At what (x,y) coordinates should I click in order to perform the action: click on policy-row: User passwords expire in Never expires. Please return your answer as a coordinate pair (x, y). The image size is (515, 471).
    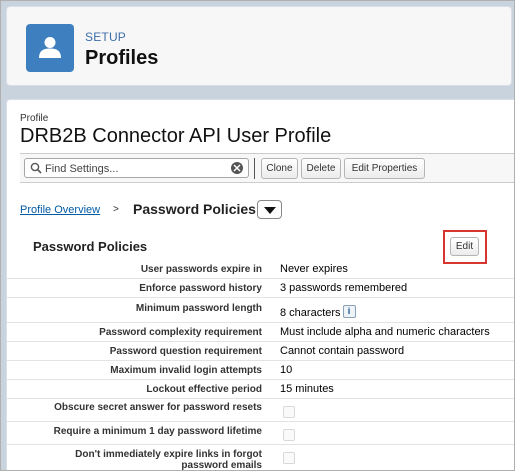
    Looking at the image, I should click on (260, 269).